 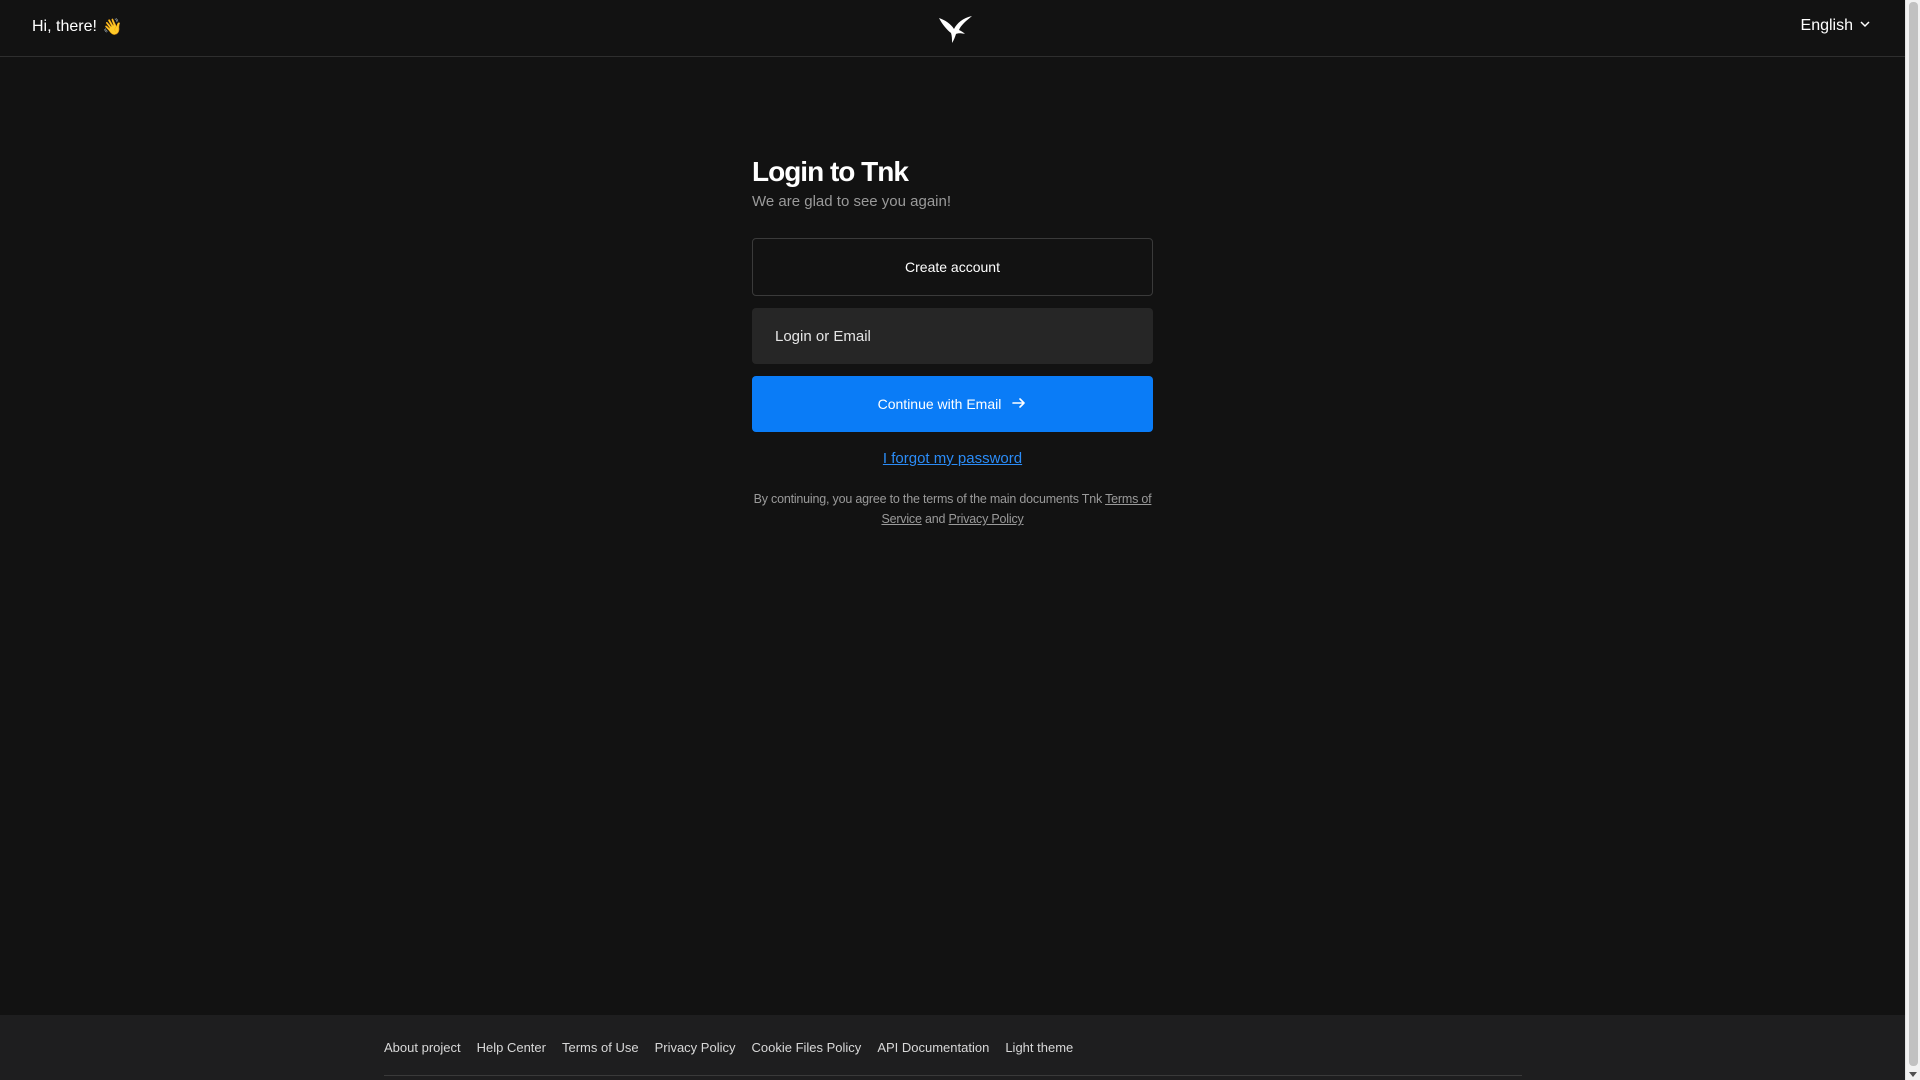 What do you see at coordinates (695, 1047) in the screenshot?
I see `footer-link-privacy-policy: Privacy Policy` at bounding box center [695, 1047].